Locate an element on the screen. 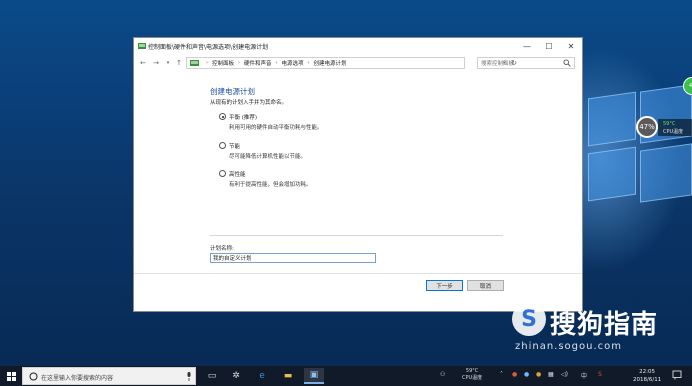 This screenshot has height=386, width=692. section-divider is located at coordinates (356, 235).